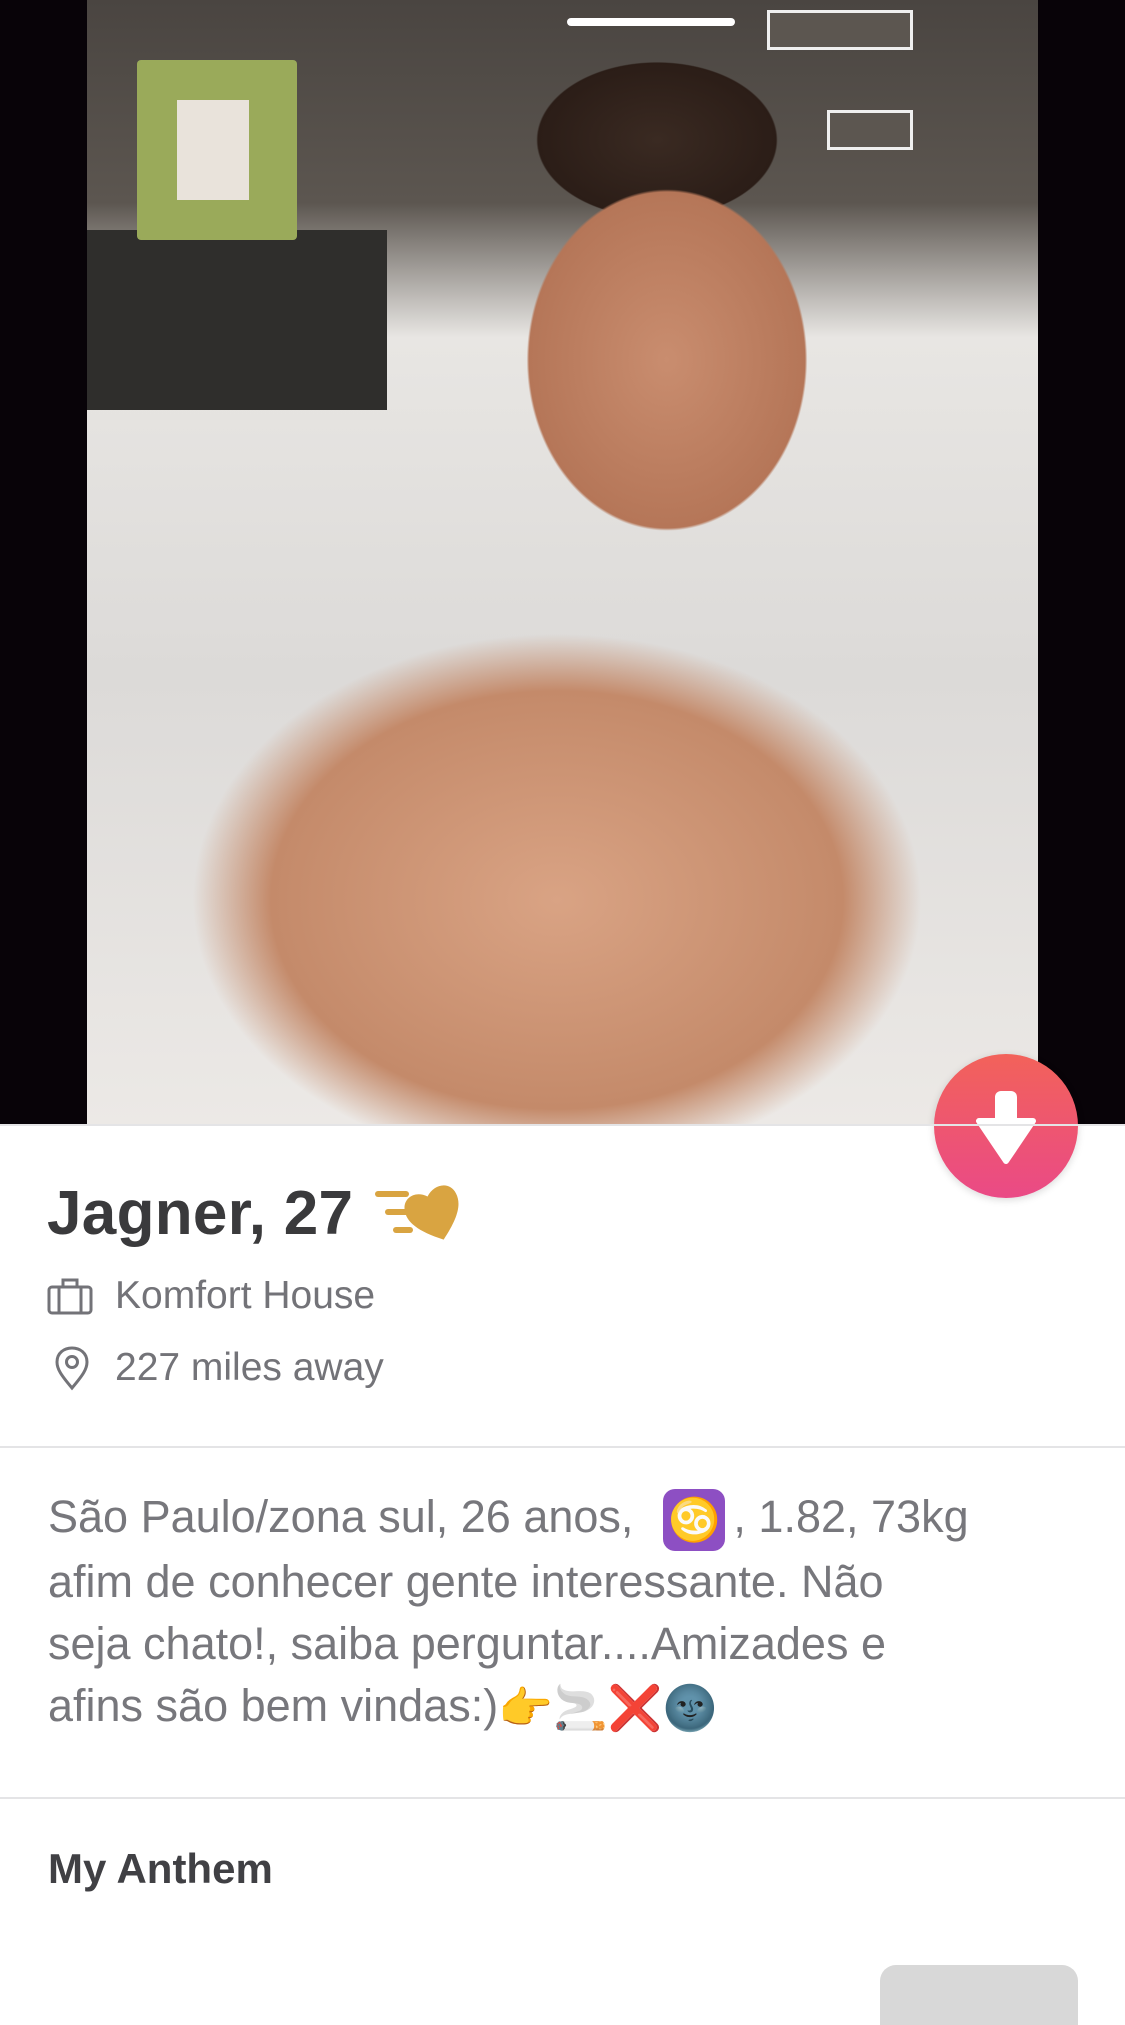  Describe the element at coordinates (237, 320) in the screenshot. I see `photo-nightstand` at that location.